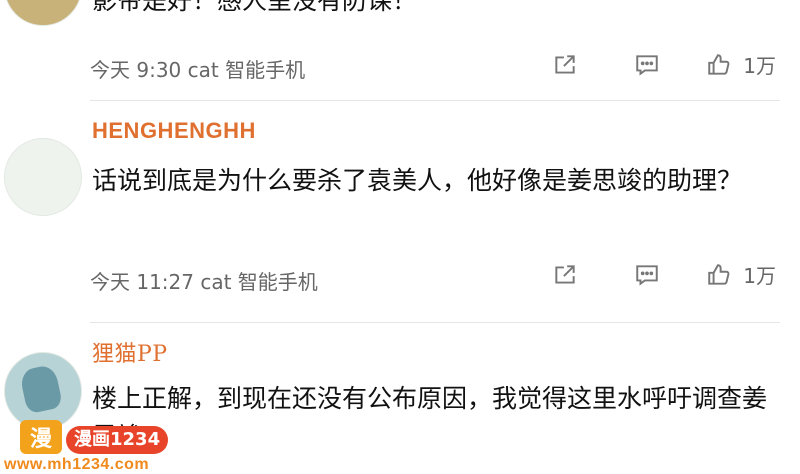  What do you see at coordinates (142, 282) in the screenshot?
I see `comment-time: 今天 11:27` at bounding box center [142, 282].